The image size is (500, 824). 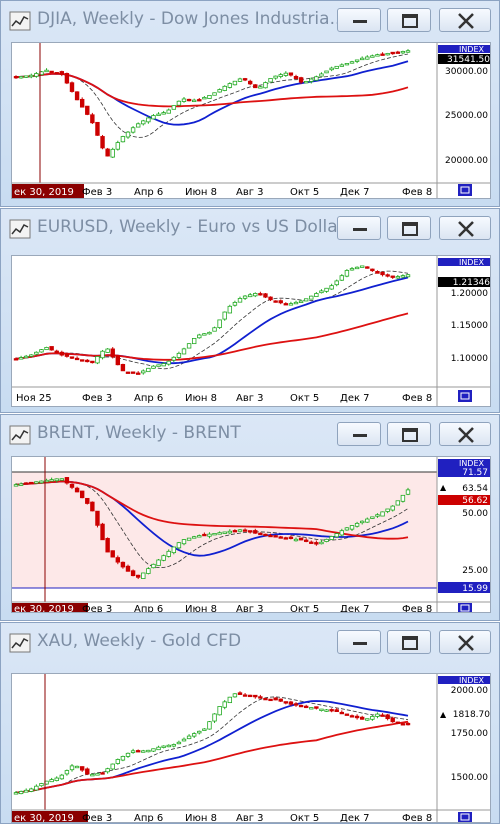 What do you see at coordinates (250, 435) in the screenshot?
I see `title-bar: BRENT, Weekly - BRENT` at bounding box center [250, 435].